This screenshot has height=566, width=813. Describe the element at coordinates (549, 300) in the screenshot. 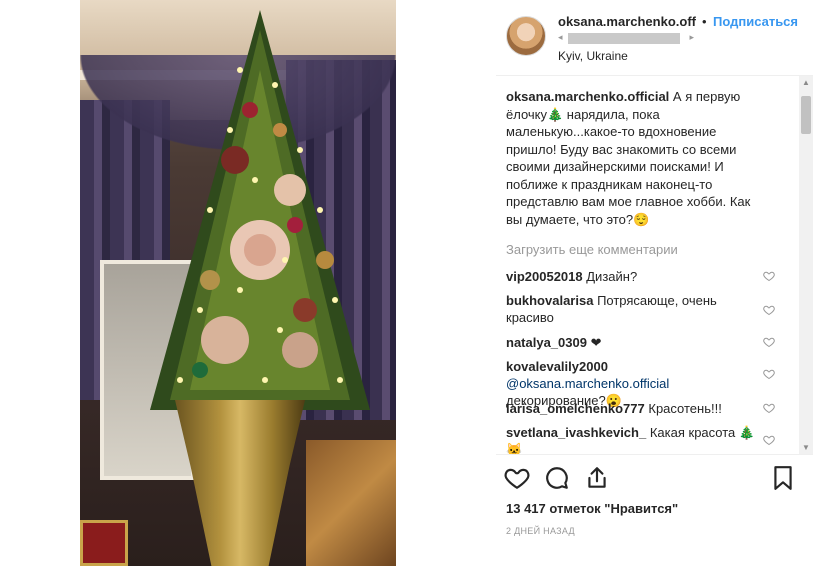

I see `comment-username: bukhovalarisa` at that location.